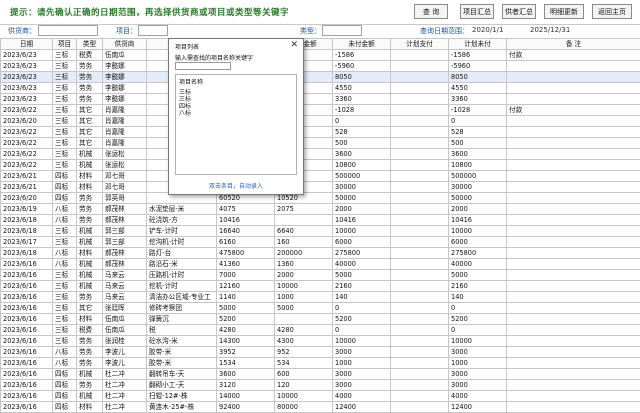 The height and width of the screenshot is (413, 640). I want to click on table-row: 2023/6/16三标材料伍南瓜弹簧沉520052005200, so click(320, 319).